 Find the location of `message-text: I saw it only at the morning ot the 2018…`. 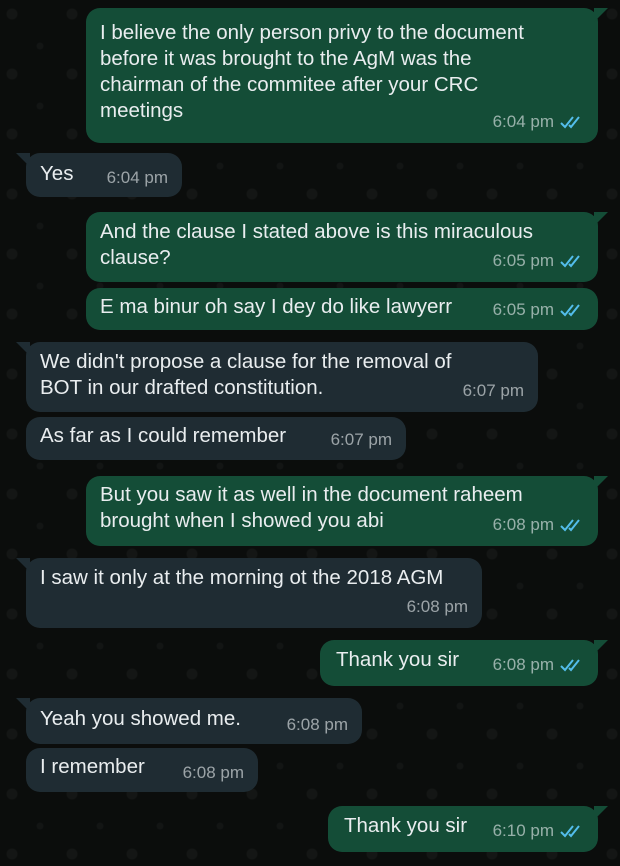

message-text: I saw it only at the morning ot the 2018… is located at coordinates (242, 577).